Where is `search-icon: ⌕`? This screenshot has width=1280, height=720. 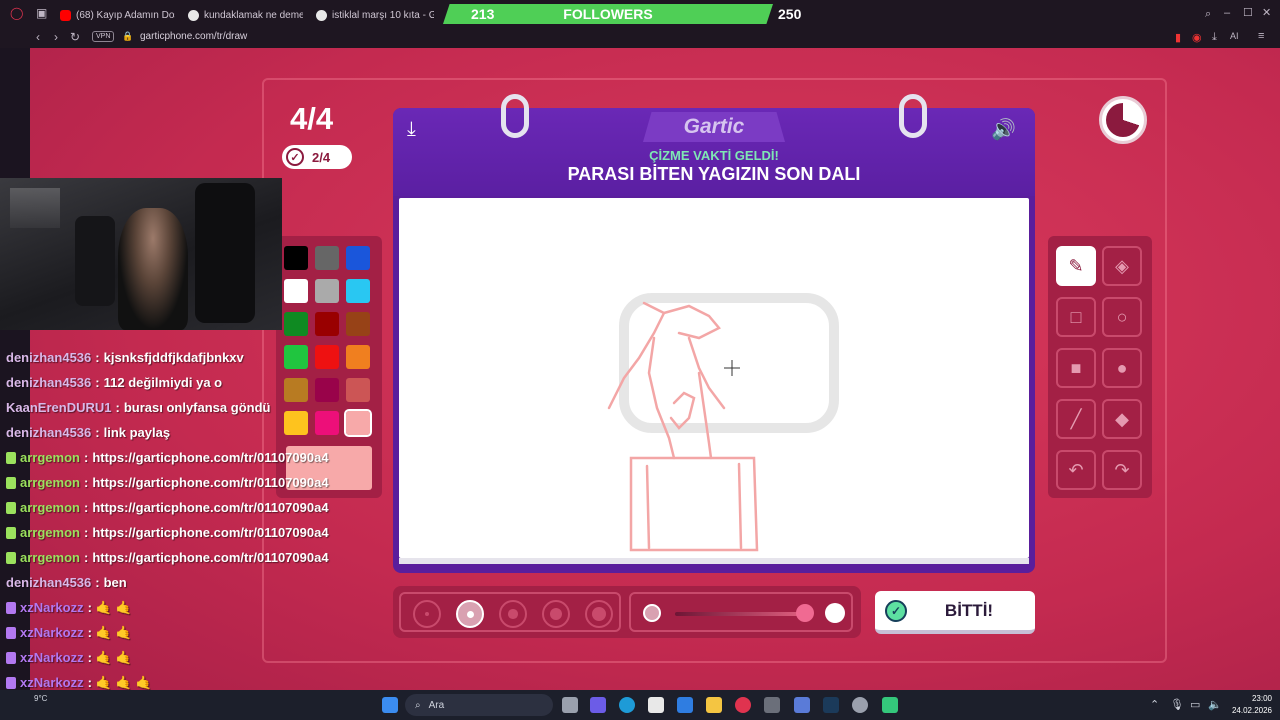
search-icon: ⌕ is located at coordinates (1208, 14).